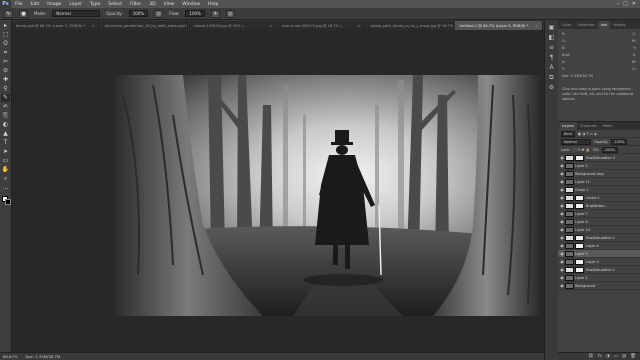 This screenshot has height=360, width=640. Describe the element at coordinates (152, 4) in the screenshot. I see `menu-item-3d: 3D` at that location.